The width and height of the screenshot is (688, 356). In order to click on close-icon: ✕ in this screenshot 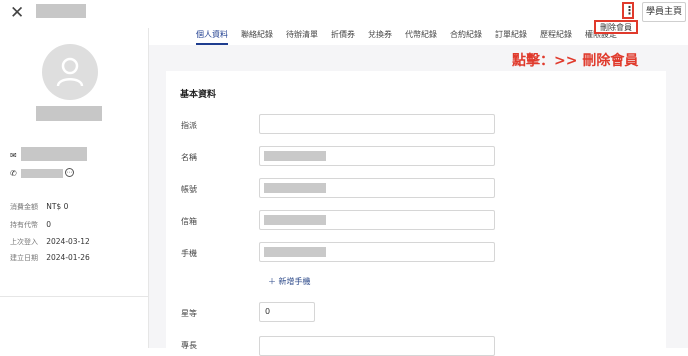, I will do `click(17, 13)`.